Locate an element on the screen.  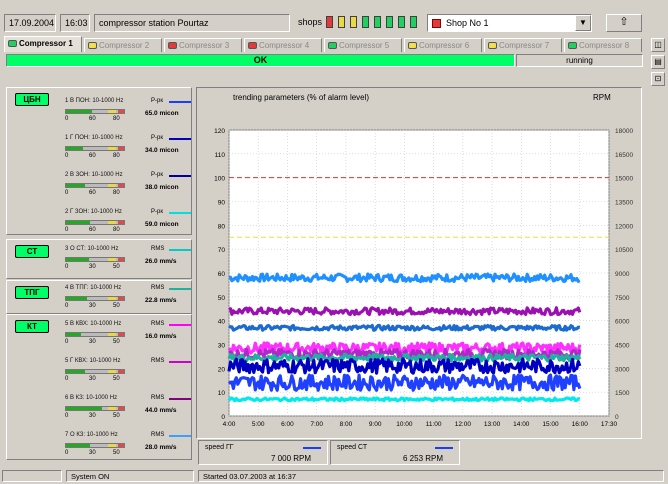
tab-compressor-8: Compressor 8 is located at coordinates (603, 45).